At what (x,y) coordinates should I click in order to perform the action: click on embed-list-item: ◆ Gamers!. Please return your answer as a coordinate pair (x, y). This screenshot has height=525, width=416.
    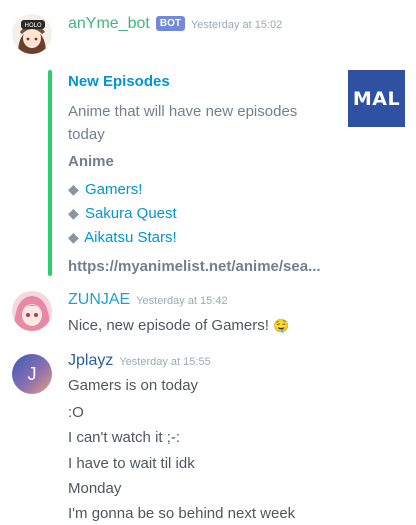
    Looking at the image, I should click on (105, 189).